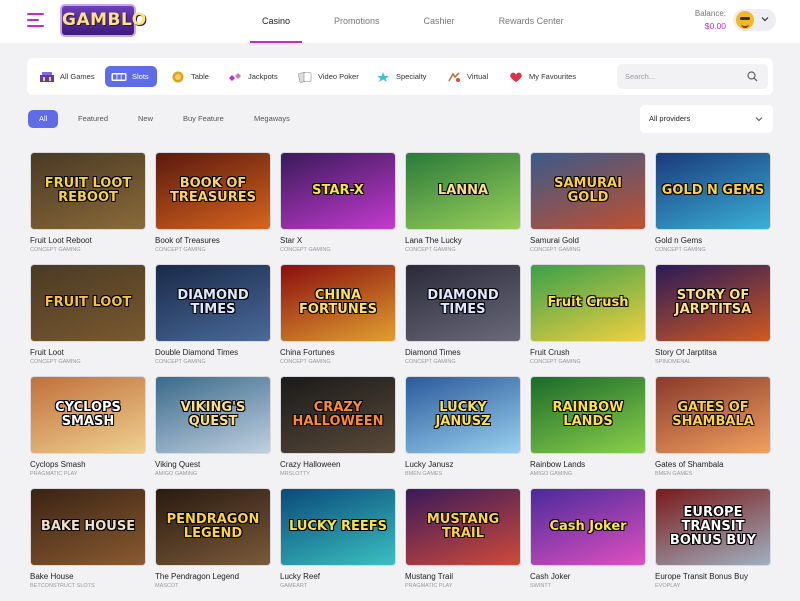 The width and height of the screenshot is (800, 601). What do you see at coordinates (752, 76) in the screenshot?
I see `search-icon` at bounding box center [752, 76].